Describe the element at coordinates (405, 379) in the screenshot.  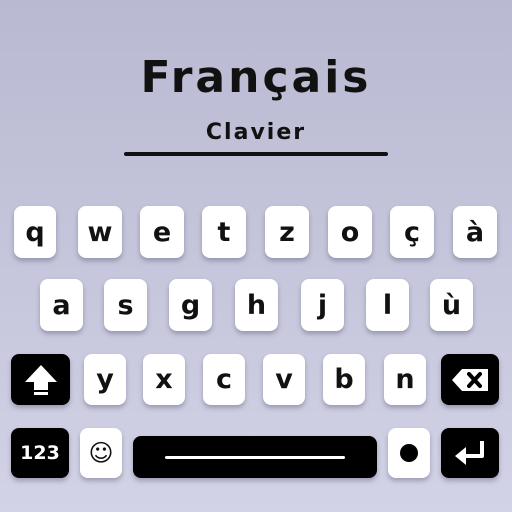
I see `key-n: n` at that location.